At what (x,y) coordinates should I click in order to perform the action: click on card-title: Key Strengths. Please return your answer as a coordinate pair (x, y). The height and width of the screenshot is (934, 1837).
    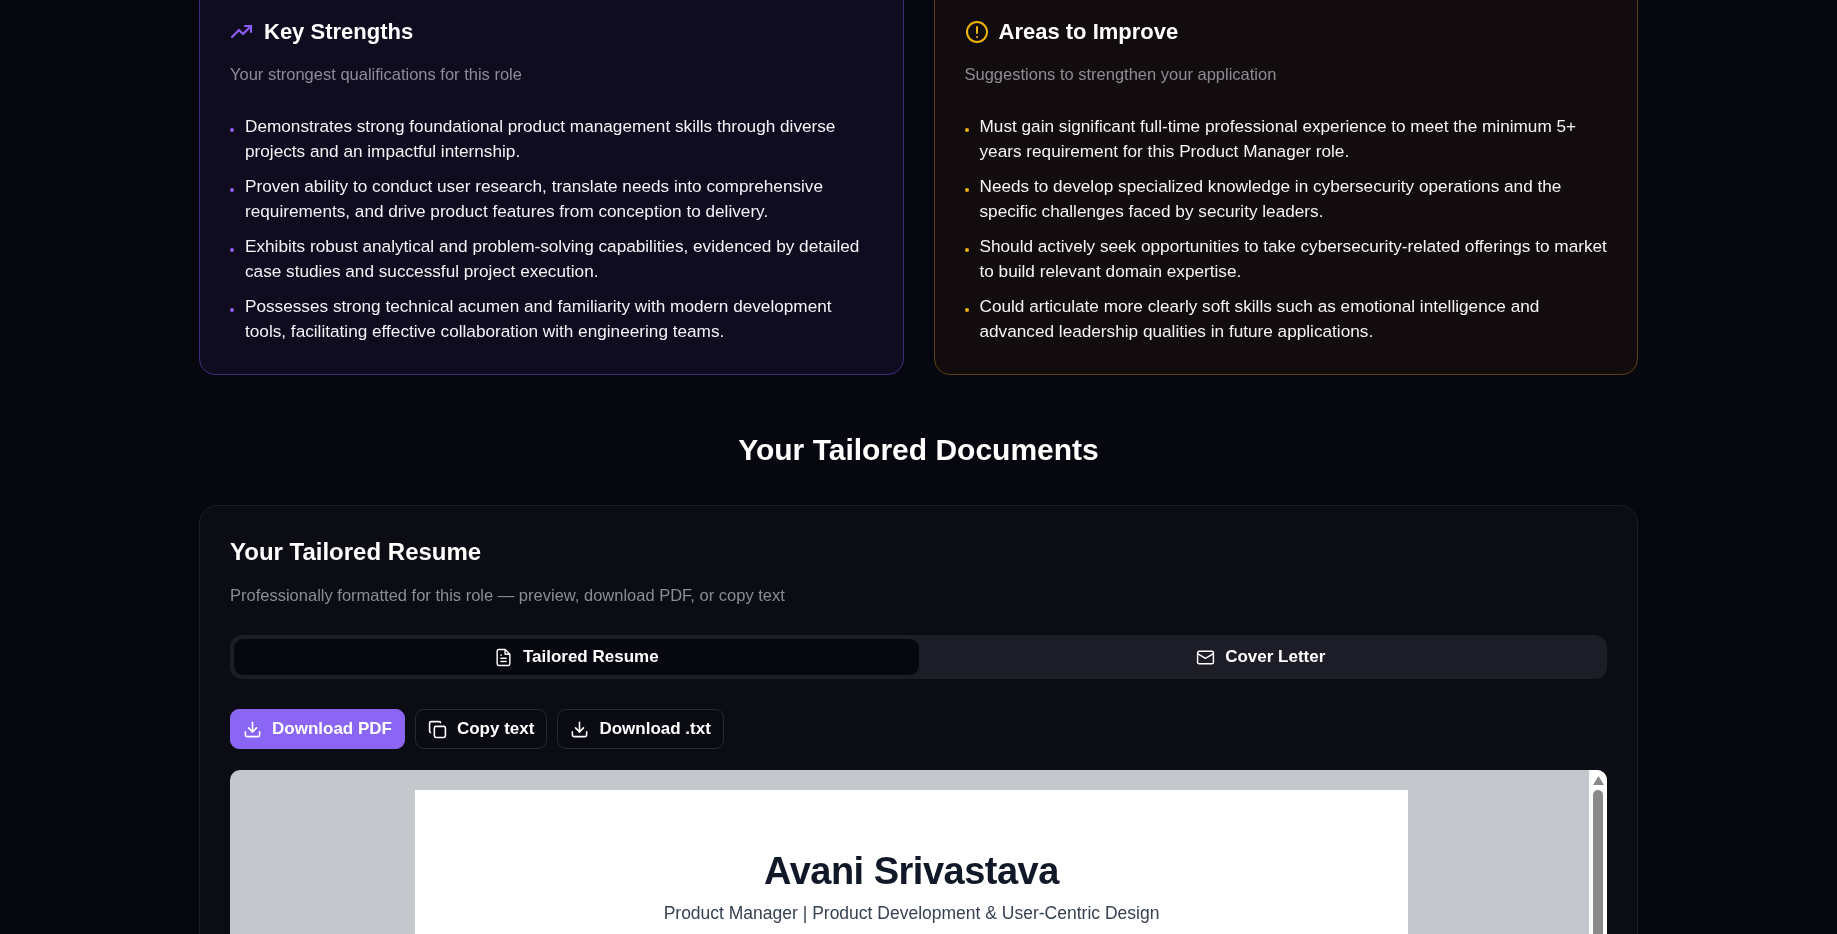
    Looking at the image, I should click on (339, 32).